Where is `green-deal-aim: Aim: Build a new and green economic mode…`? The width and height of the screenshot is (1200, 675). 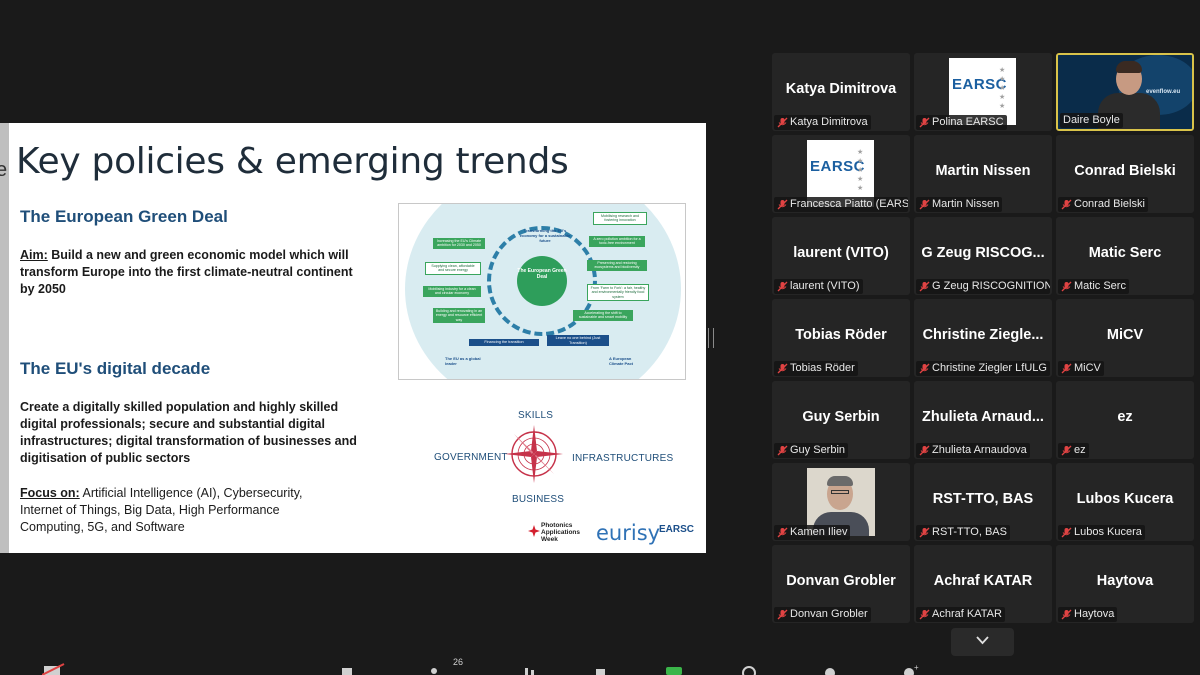 green-deal-aim: Aim: Build a new and green economic mode… is located at coordinates (192, 272).